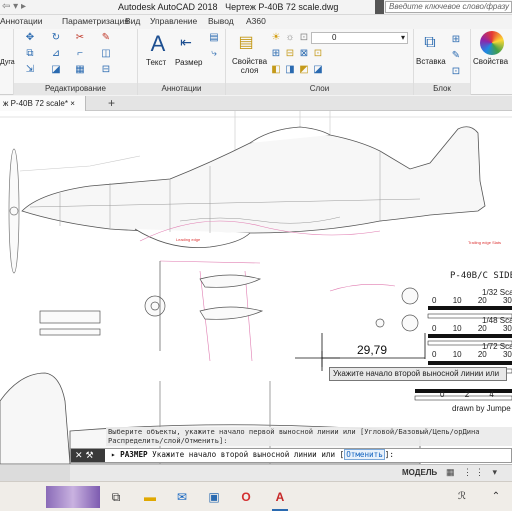  What do you see at coordinates (76, 62) in the screenshot?
I see `modify-panel: ✥ ↻ ✂ ✎ ⧉ ⊿ ⌐ ◫ ⇲ ◪ ▦ ⊟ Редактирование` at bounding box center [76, 62].